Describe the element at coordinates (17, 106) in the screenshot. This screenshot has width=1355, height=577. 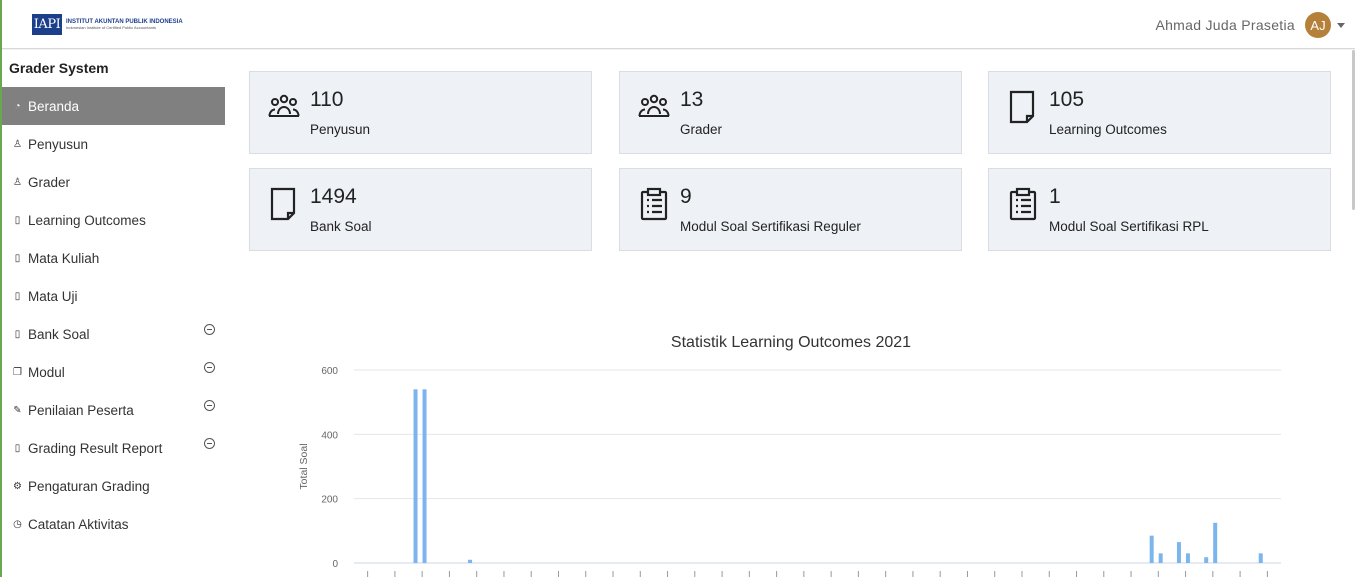
I see `dashboard-icon: ◔` at that location.